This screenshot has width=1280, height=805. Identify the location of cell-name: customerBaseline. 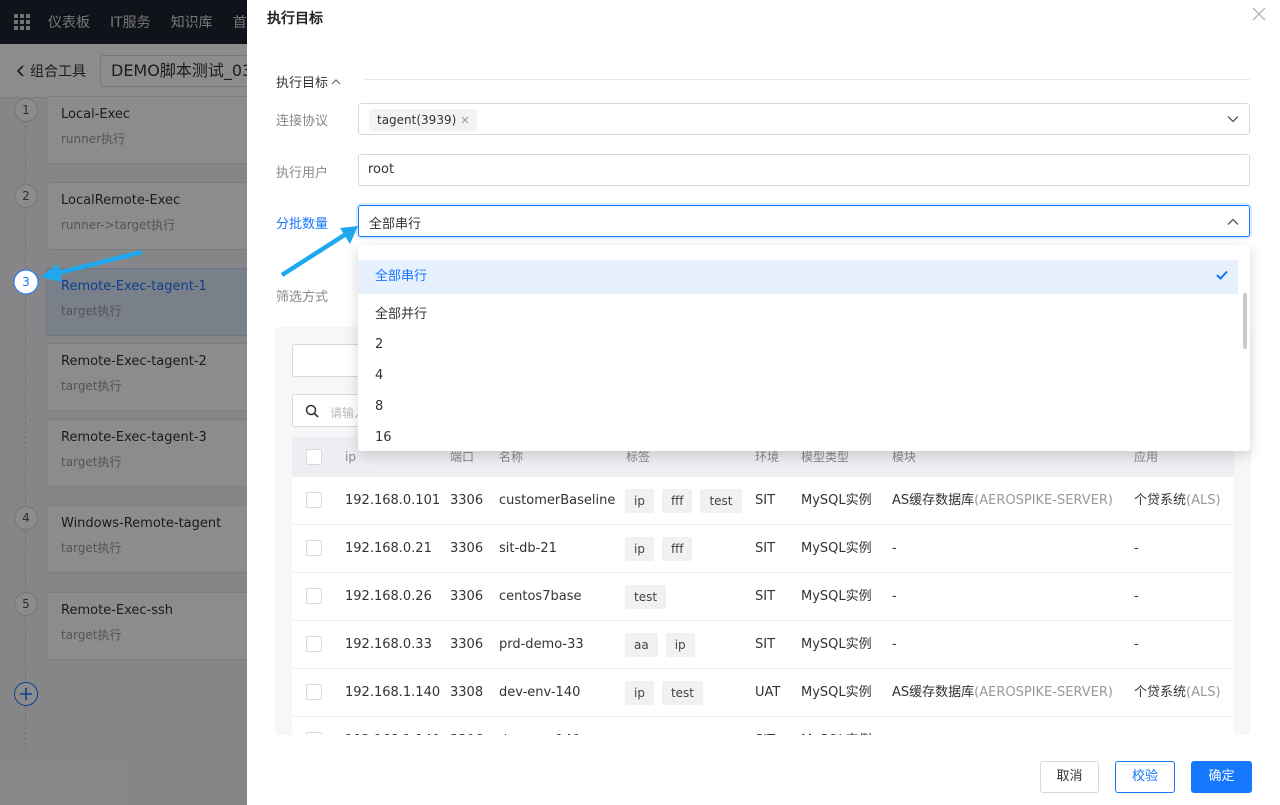
(557, 500).